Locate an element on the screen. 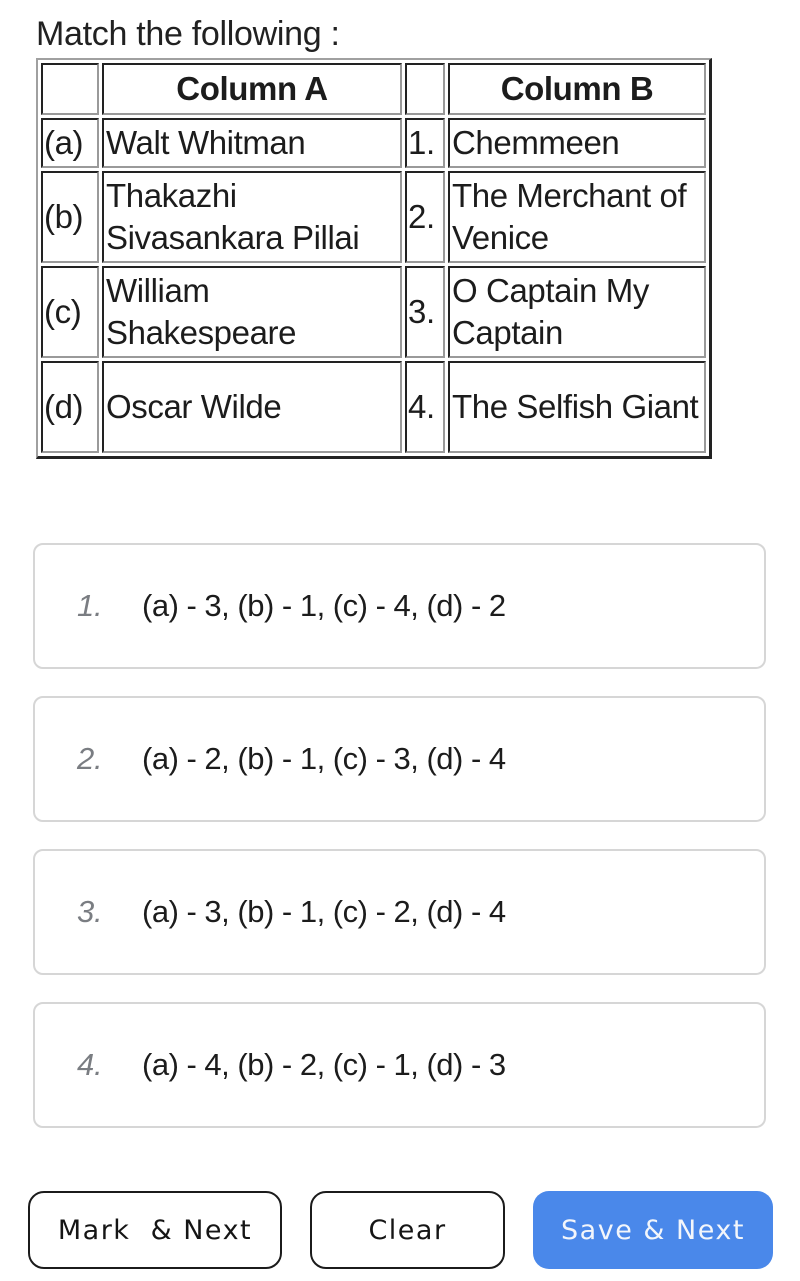 The width and height of the screenshot is (800, 1281). row-item-b: The Selfish Giant is located at coordinates (577, 407).